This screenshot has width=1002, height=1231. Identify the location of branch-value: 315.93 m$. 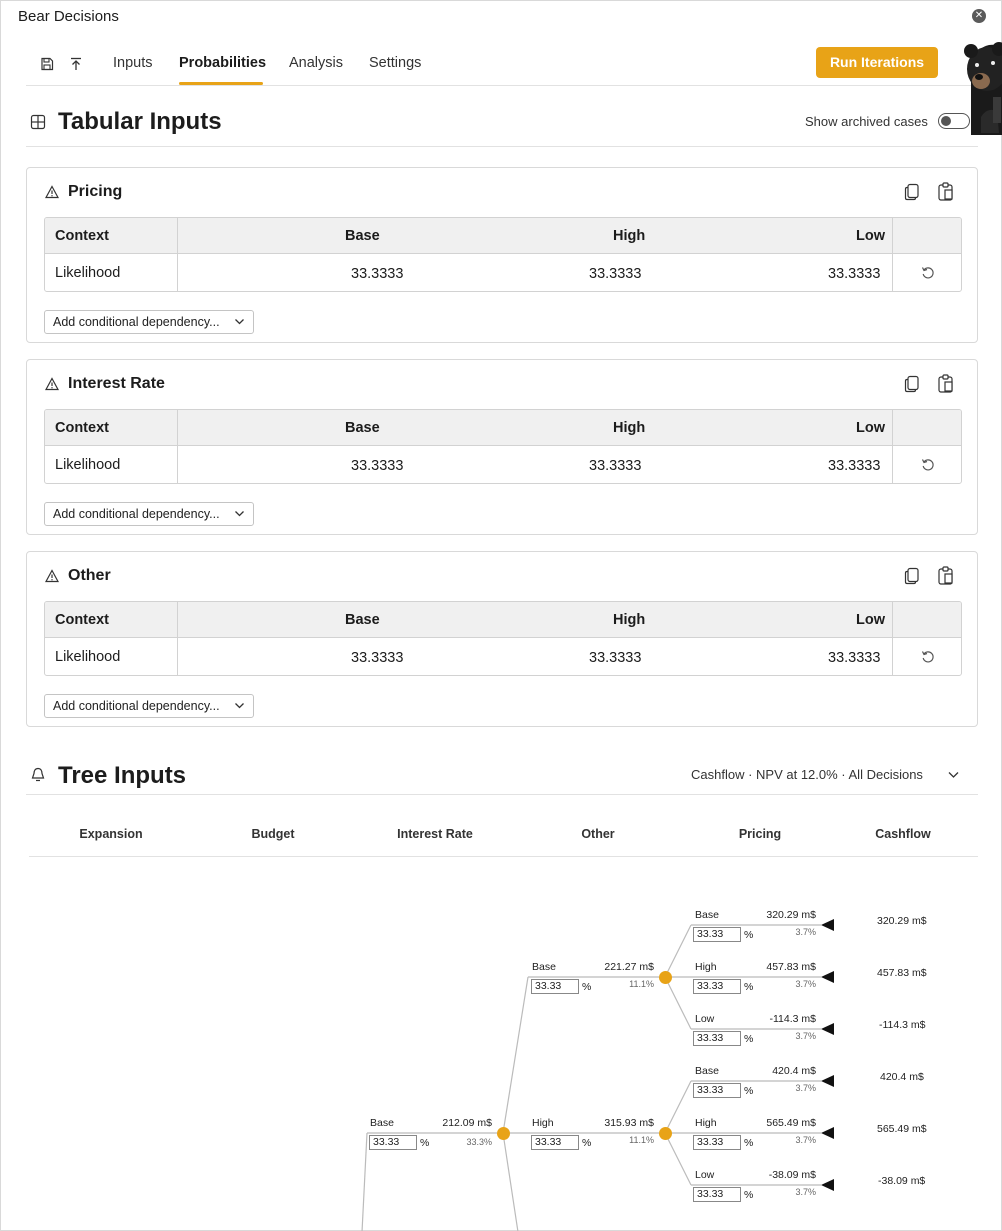
(629, 1123).